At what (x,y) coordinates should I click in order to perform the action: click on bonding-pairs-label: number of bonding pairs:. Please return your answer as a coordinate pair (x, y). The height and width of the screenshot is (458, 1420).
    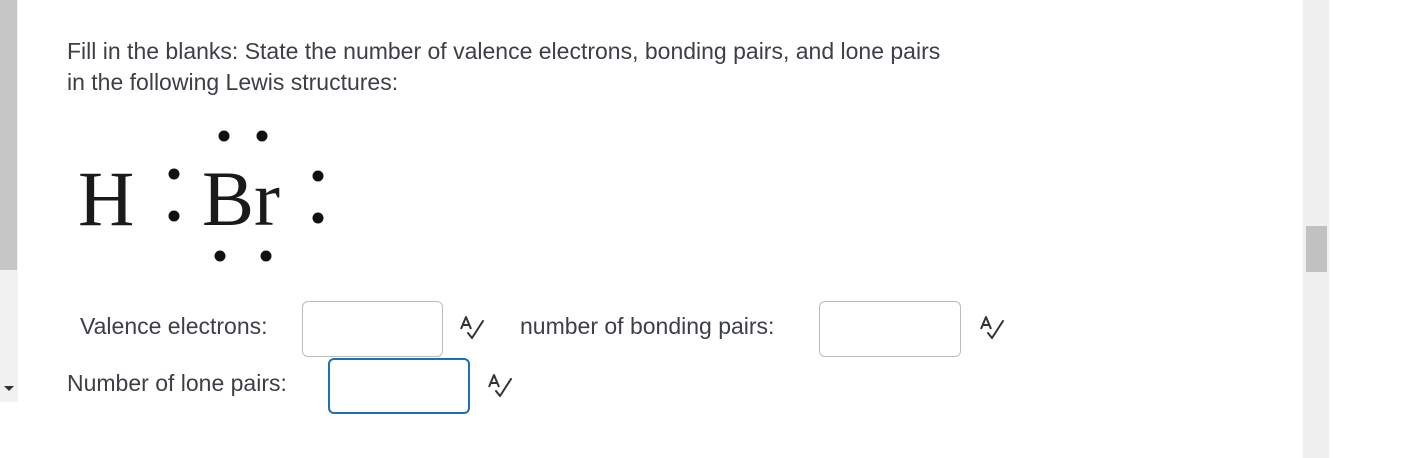
    Looking at the image, I should click on (647, 326).